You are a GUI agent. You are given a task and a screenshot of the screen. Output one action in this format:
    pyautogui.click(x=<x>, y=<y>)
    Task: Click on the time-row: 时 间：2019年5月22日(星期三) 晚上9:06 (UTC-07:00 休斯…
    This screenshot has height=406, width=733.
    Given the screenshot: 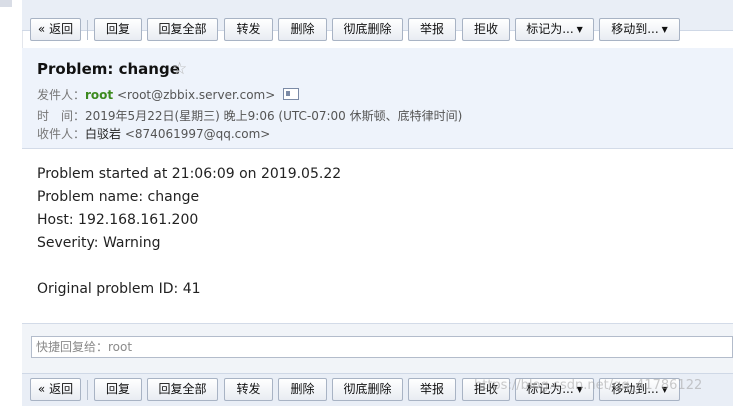 What is the action you would take?
    pyautogui.click(x=249, y=115)
    